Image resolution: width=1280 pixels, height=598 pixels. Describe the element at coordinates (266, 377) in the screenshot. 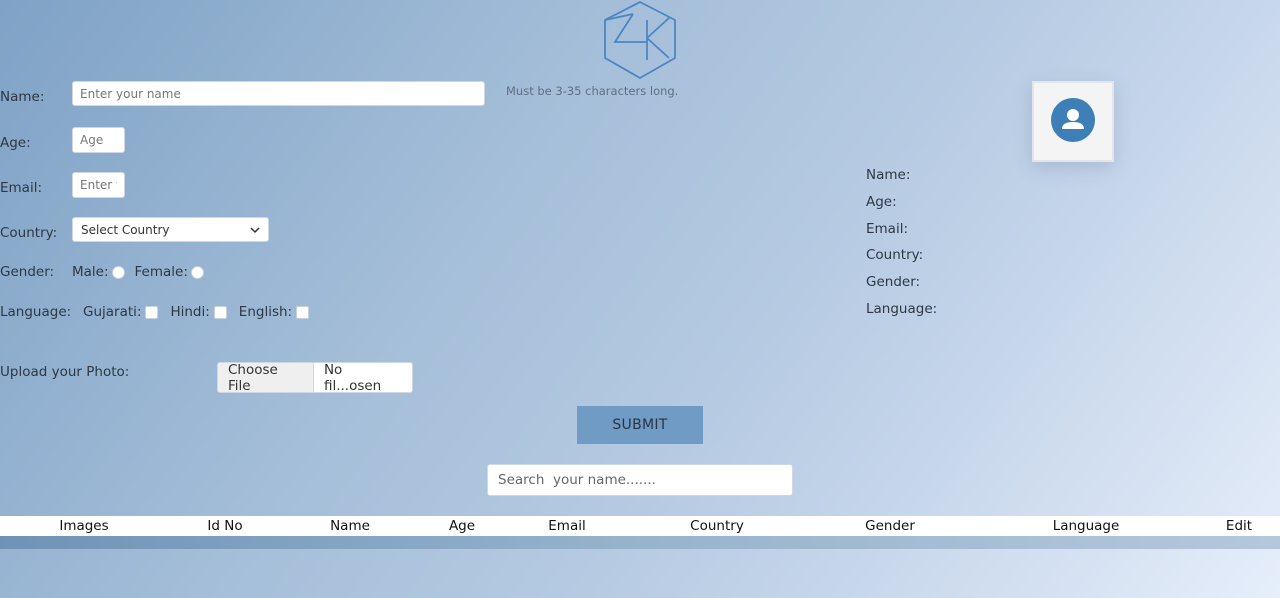

I see `choose-file-button: Choose File` at that location.